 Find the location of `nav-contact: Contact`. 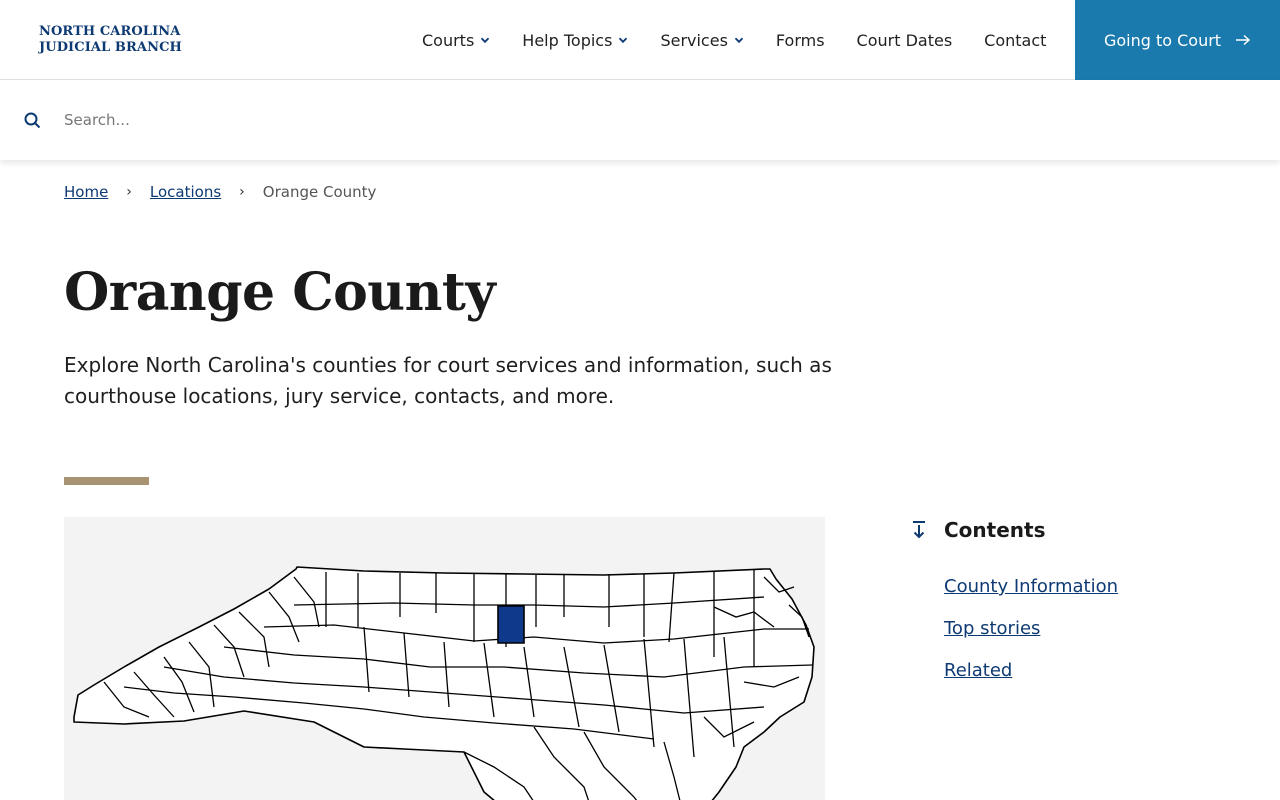

nav-contact: Contact is located at coordinates (1015, 40).